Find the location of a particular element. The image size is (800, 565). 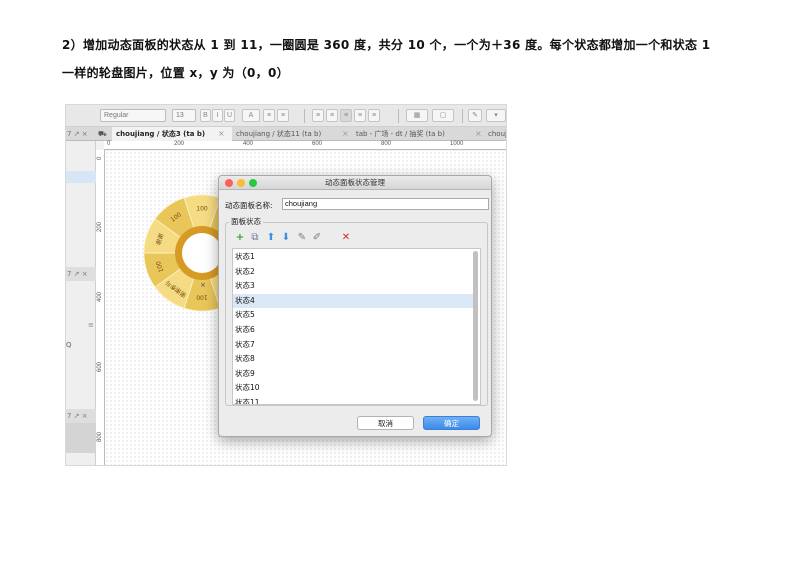

list-item: 状态11 is located at coordinates (353, 400).